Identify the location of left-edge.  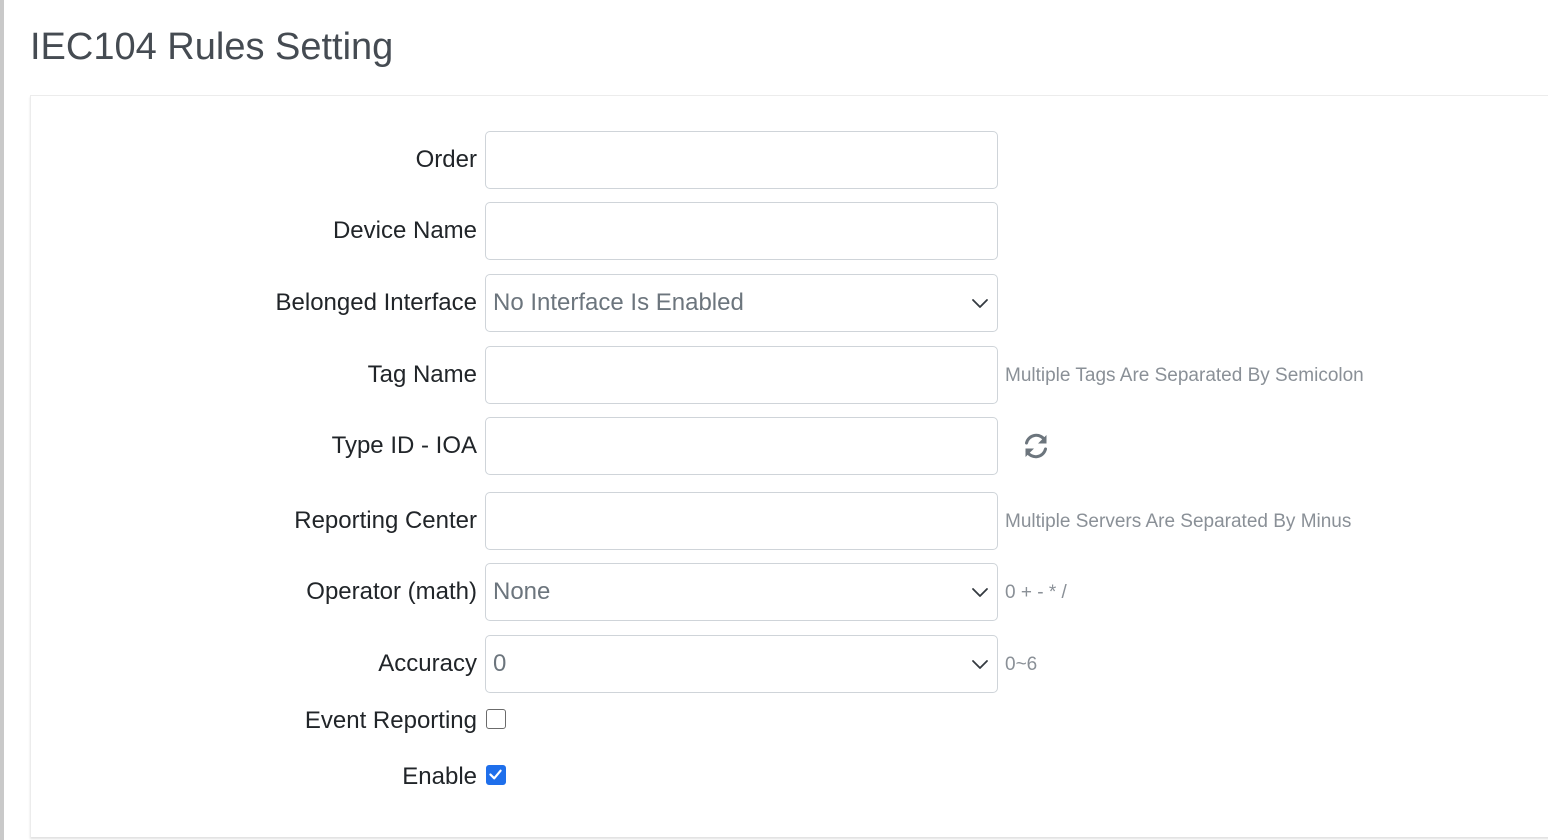
(2, 420).